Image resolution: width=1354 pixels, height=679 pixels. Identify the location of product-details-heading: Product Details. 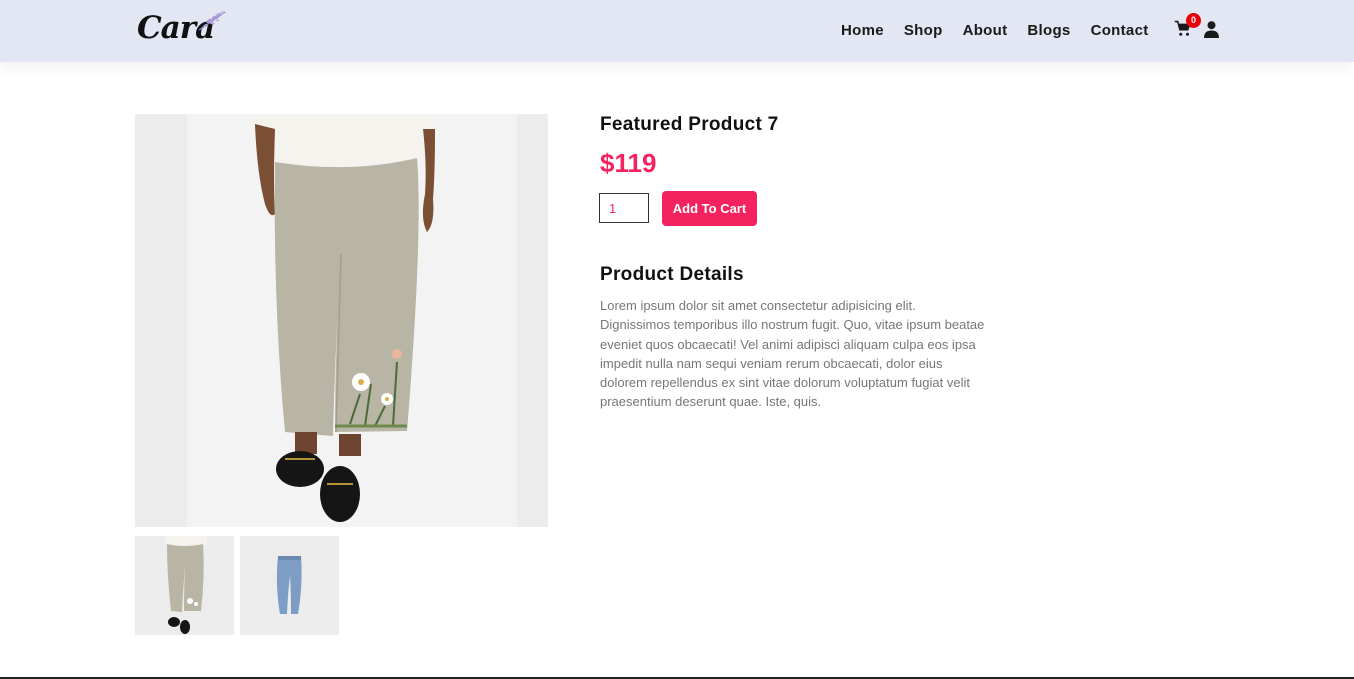
(672, 274).